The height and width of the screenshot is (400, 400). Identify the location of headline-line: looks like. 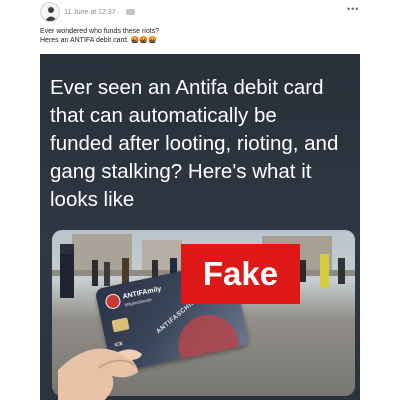
(92, 199).